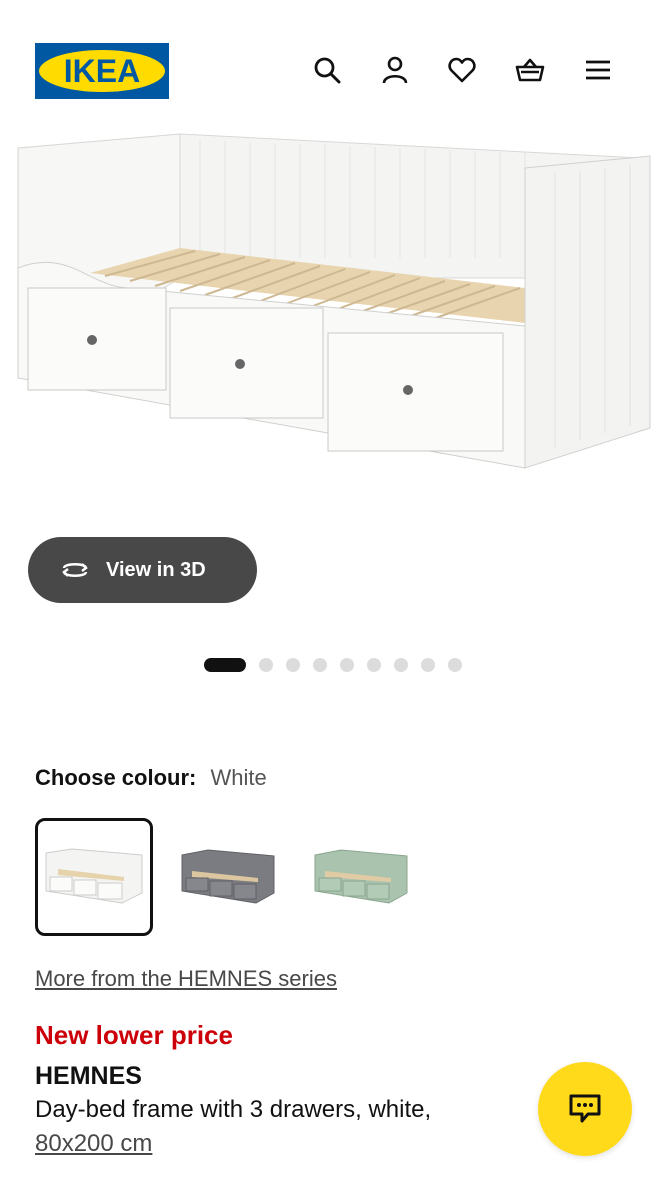 The height and width of the screenshot is (1200, 666). Describe the element at coordinates (333, 665) in the screenshot. I see `image-carousel-dots` at that location.